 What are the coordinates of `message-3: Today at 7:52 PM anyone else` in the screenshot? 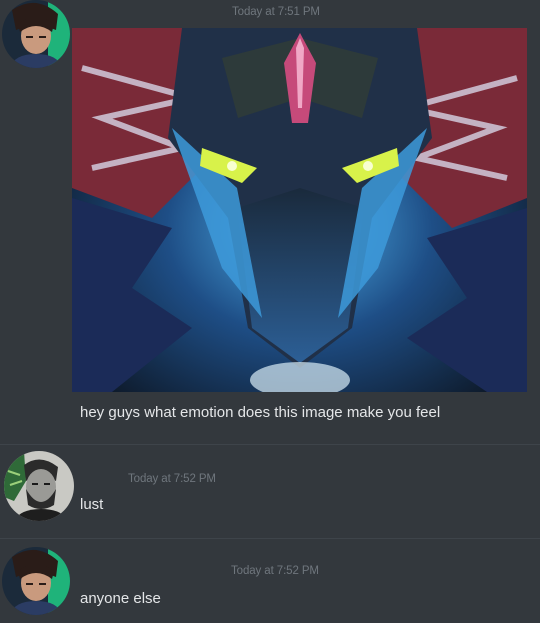 It's located at (270, 581).